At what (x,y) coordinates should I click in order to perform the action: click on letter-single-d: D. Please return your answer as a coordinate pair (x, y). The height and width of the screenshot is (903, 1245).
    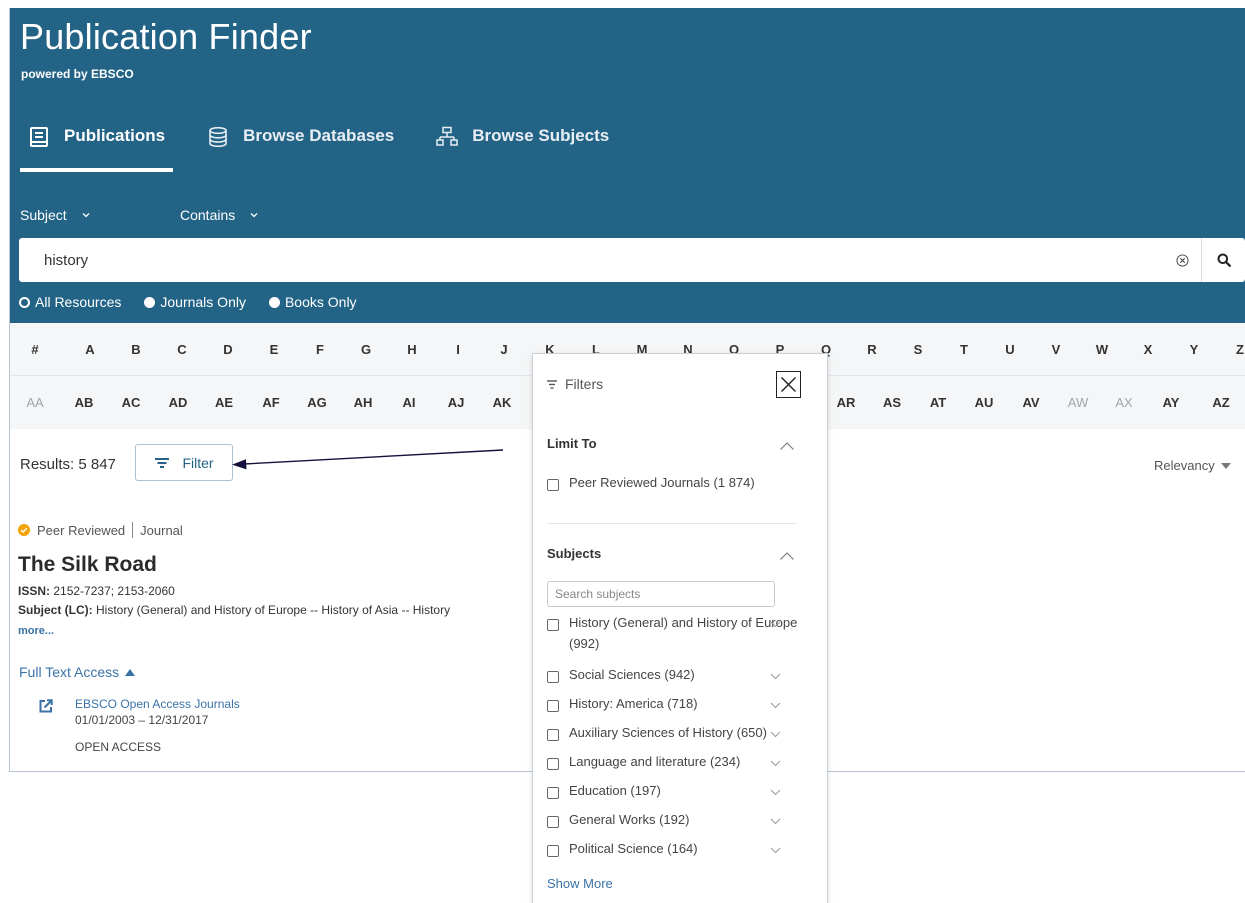
    Looking at the image, I should click on (227, 349).